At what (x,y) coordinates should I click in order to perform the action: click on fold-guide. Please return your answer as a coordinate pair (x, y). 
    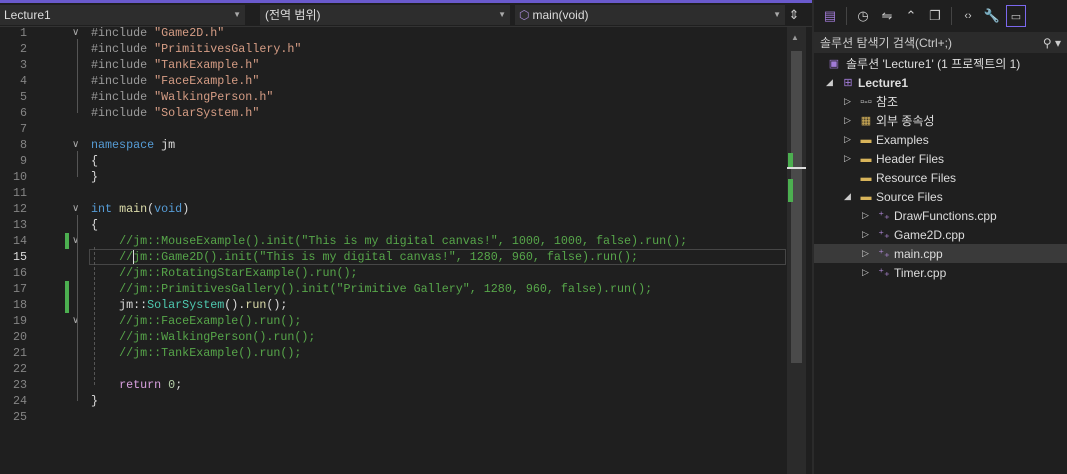
    Looking at the image, I should click on (77, 308).